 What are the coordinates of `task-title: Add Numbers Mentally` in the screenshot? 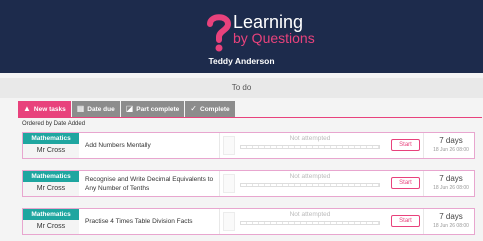 It's located at (150, 145).